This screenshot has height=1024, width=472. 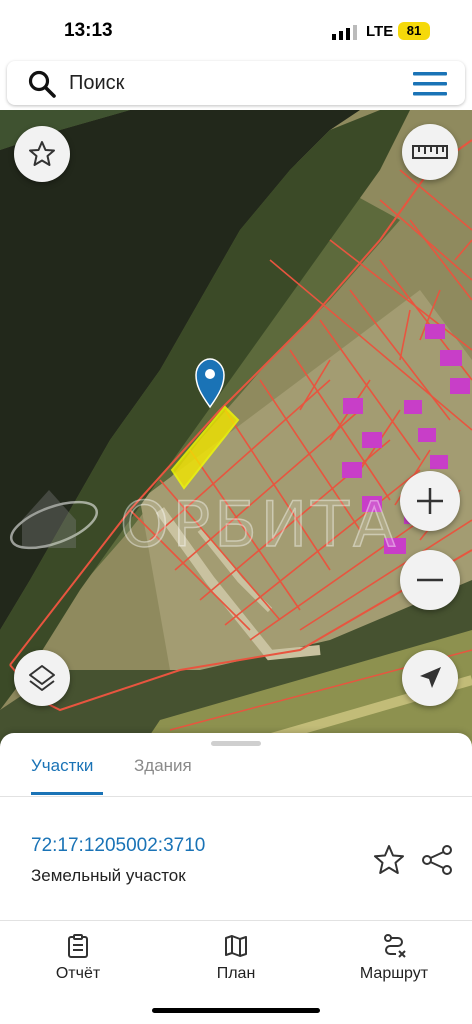 What do you see at coordinates (96, 83) in the screenshot?
I see `search-input: Поиск` at bounding box center [96, 83].